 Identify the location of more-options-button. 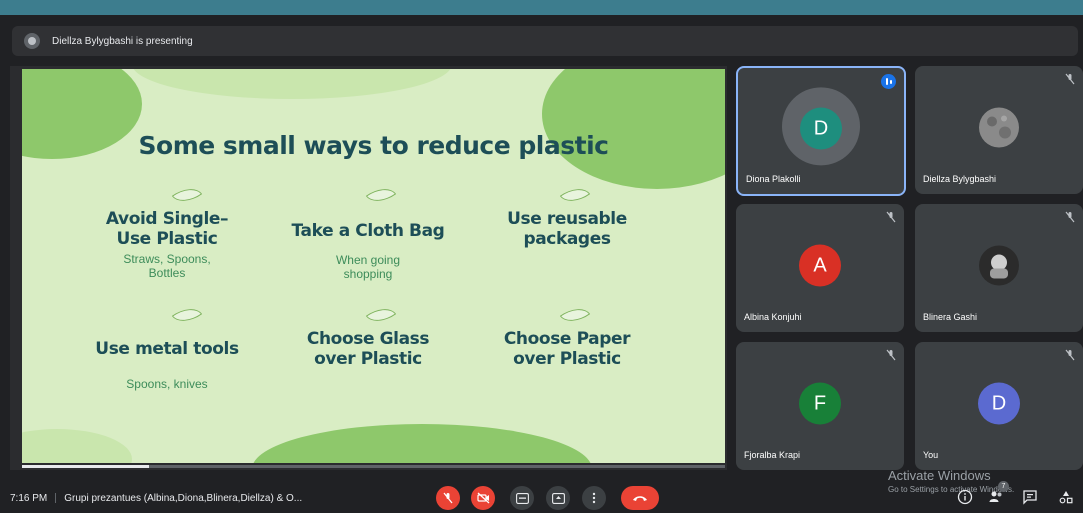
(594, 498).